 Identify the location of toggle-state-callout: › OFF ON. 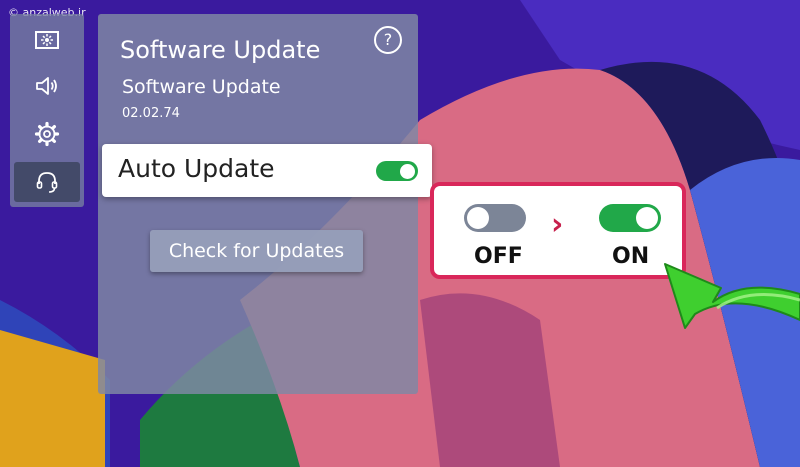
(558, 230).